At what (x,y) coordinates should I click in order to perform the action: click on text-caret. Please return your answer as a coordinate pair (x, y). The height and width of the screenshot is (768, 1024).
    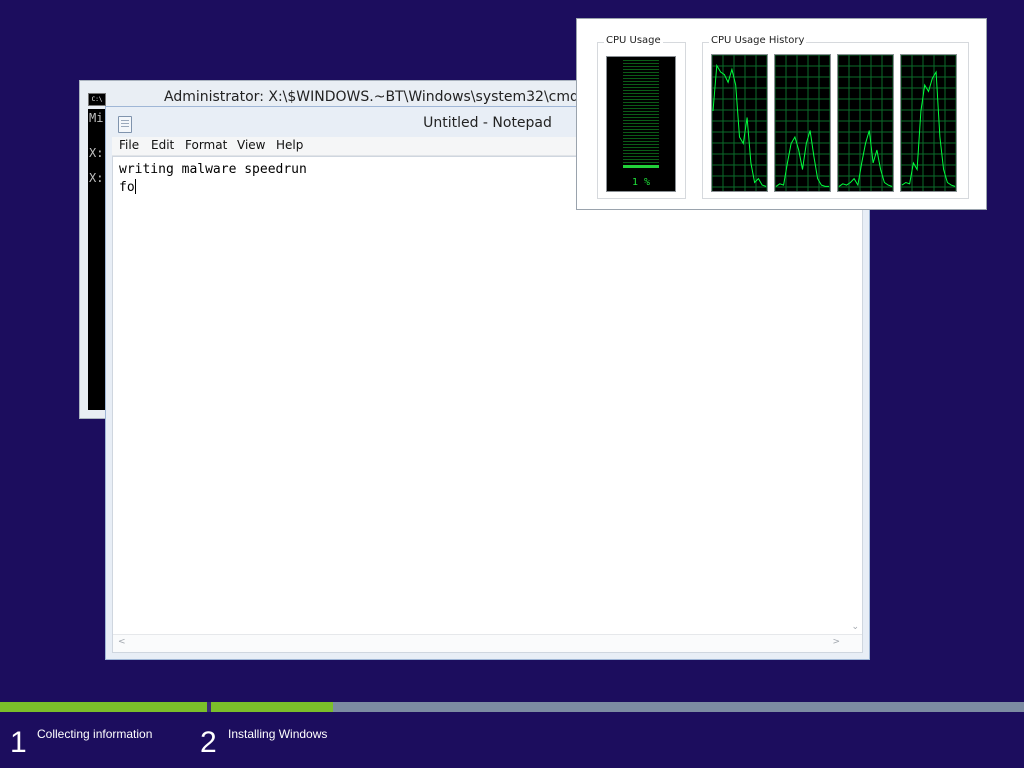
    Looking at the image, I should click on (135, 186).